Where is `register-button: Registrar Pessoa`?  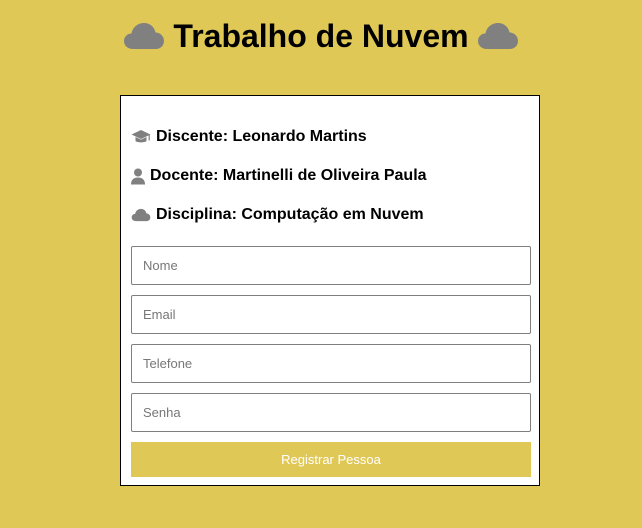
register-button: Registrar Pessoa is located at coordinates (331, 459).